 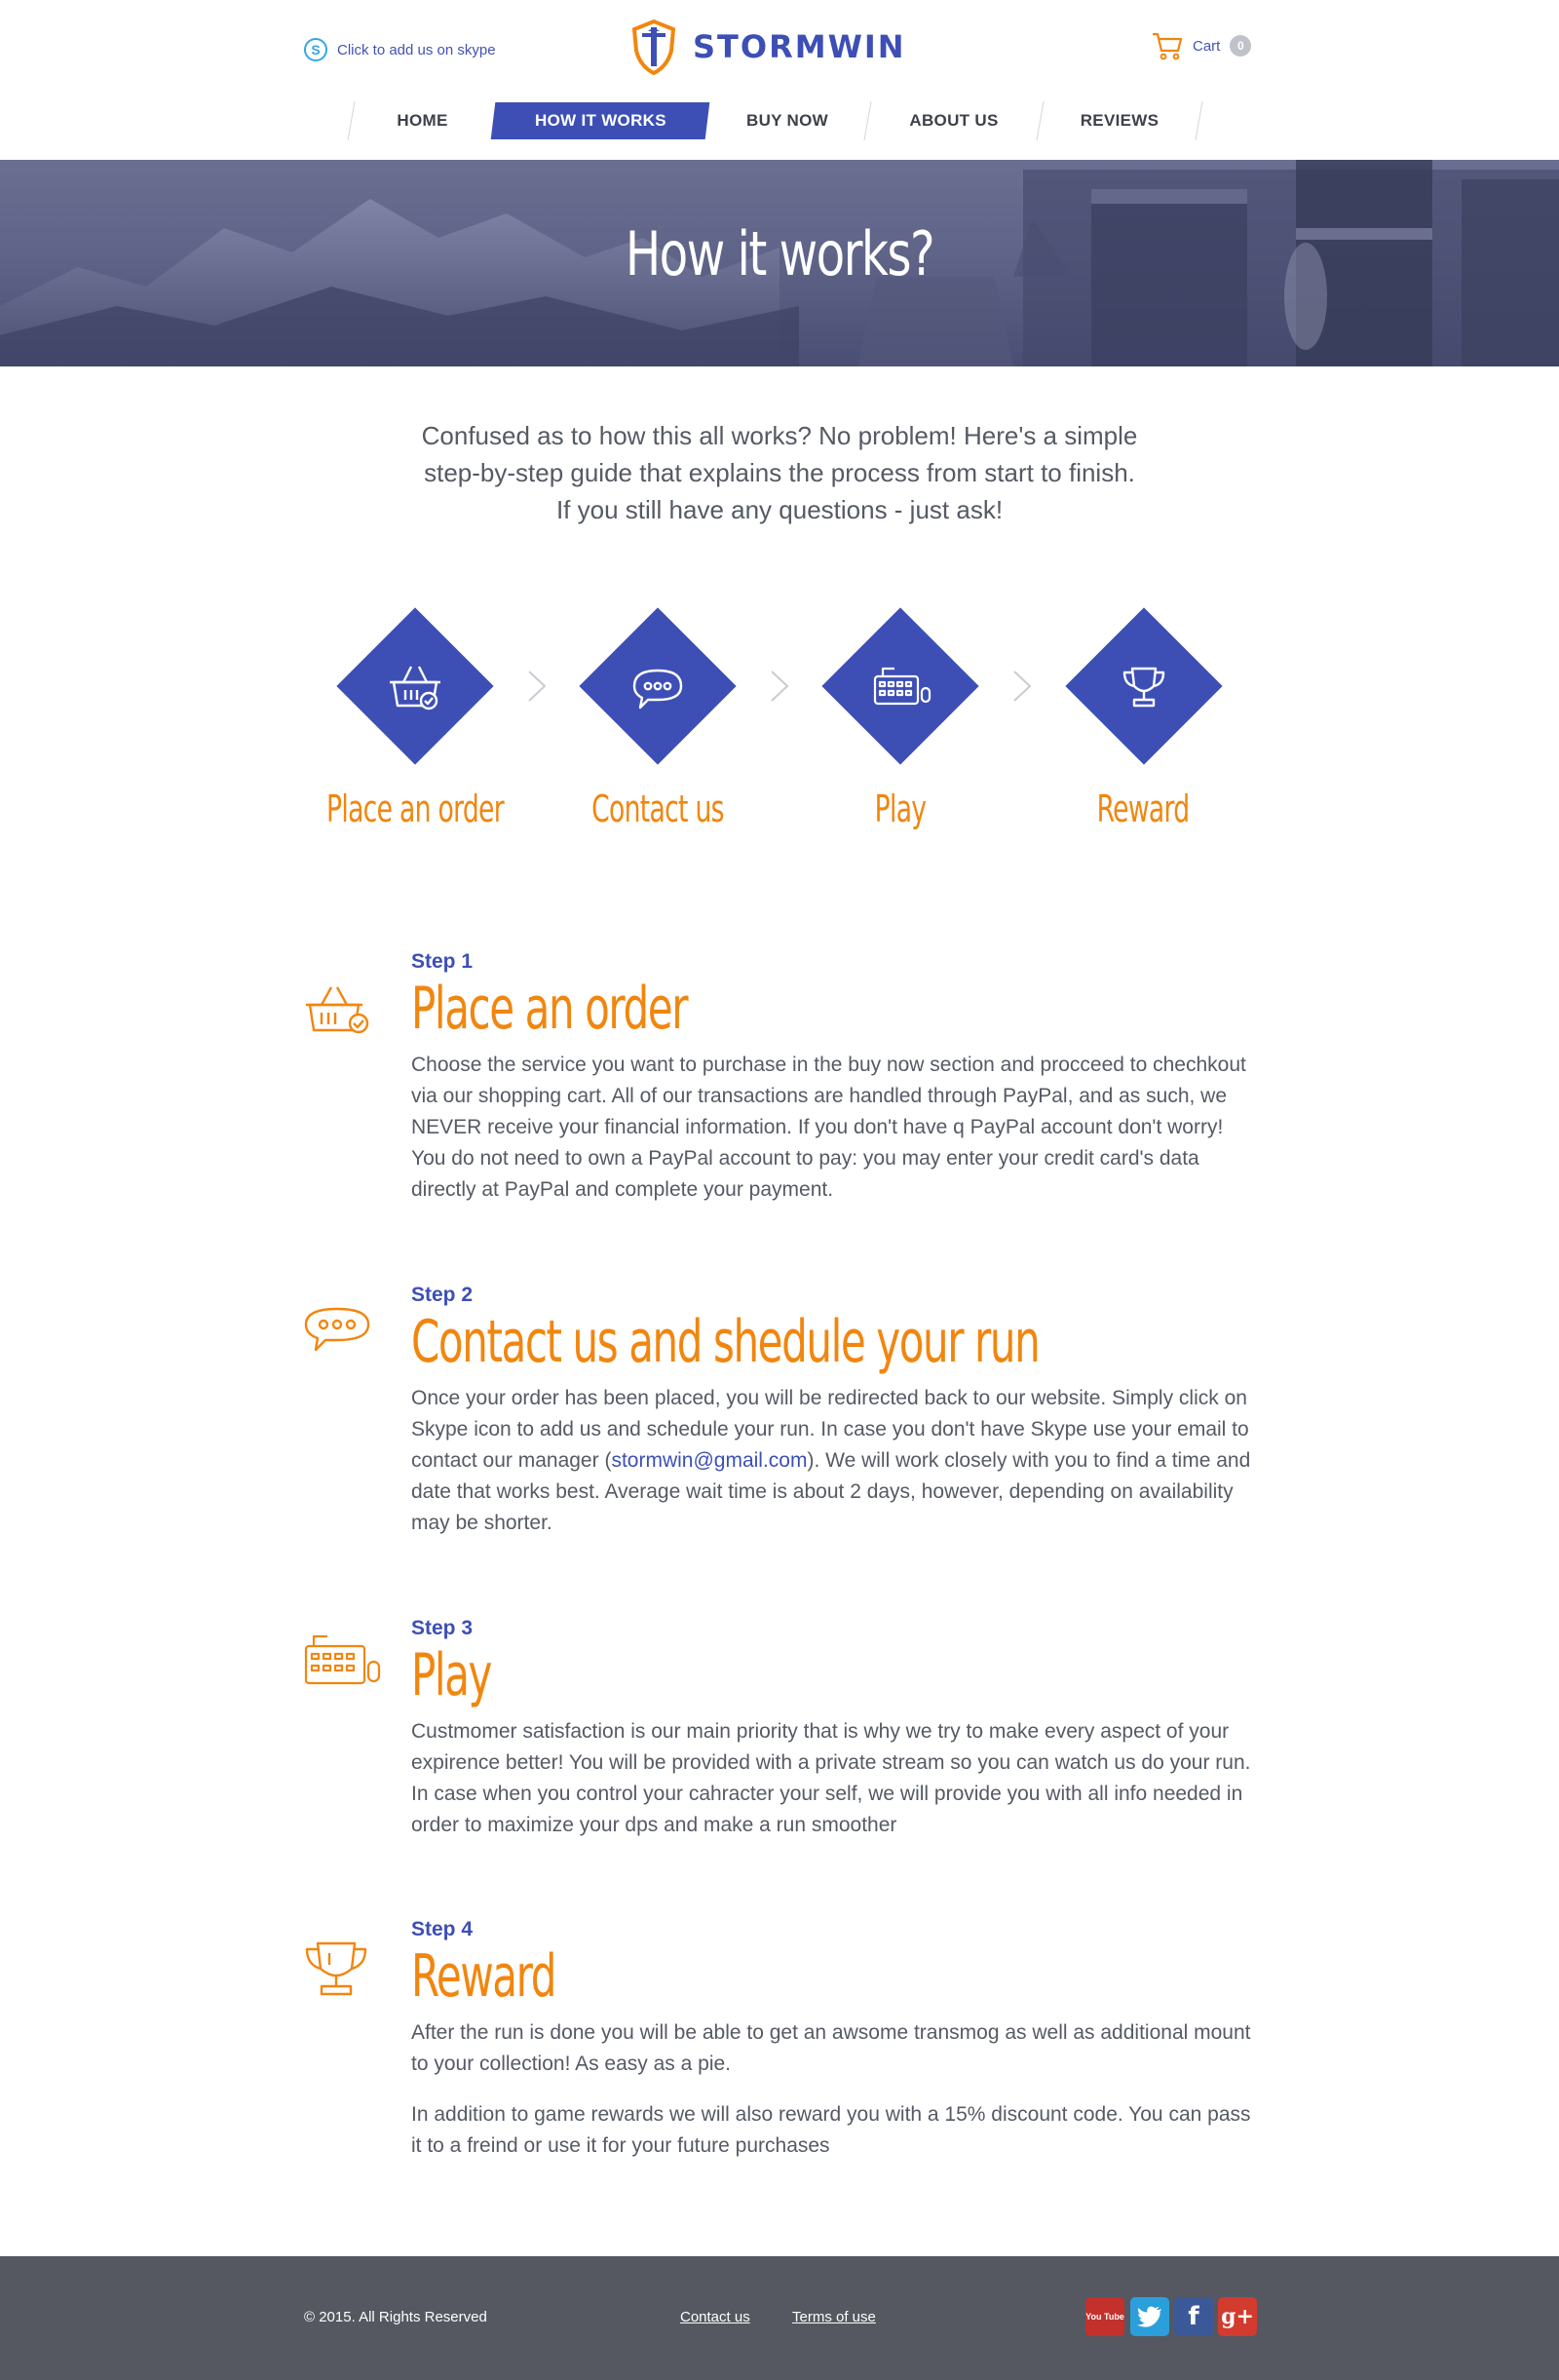 What do you see at coordinates (1241, 46) in the screenshot?
I see `cart-count-badge: 0` at bounding box center [1241, 46].